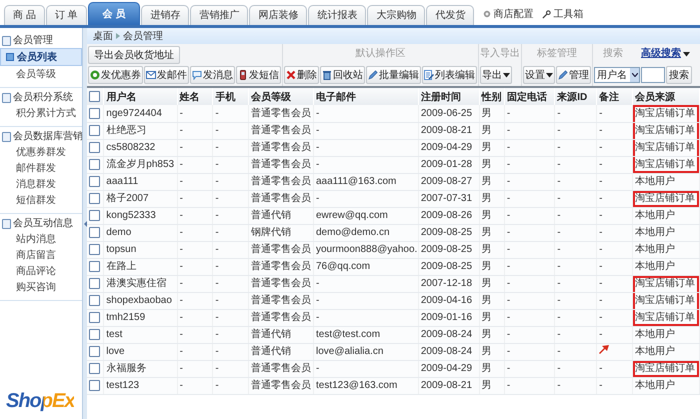 The width and height of the screenshot is (700, 419). What do you see at coordinates (449, 75) in the screenshot?
I see `action-button: 列表编辑` at bounding box center [449, 75].